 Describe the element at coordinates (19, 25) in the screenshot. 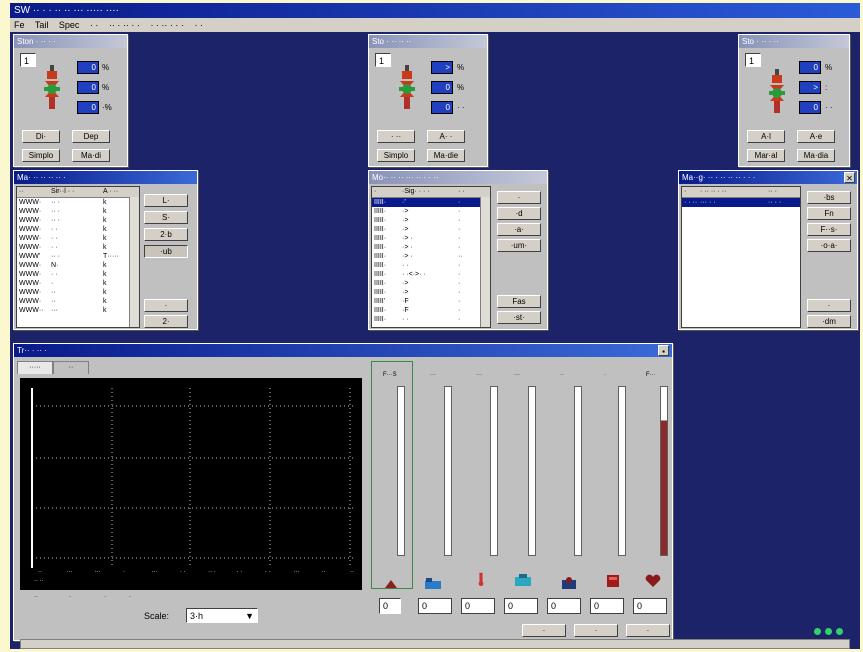

I see `menu-file: Fe` at that location.